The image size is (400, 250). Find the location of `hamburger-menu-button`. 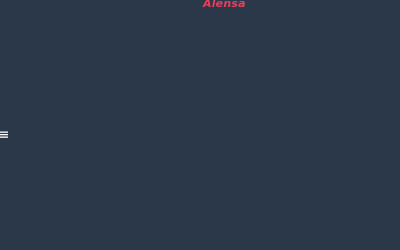

hamburger-menu-button is located at coordinates (4, 134).